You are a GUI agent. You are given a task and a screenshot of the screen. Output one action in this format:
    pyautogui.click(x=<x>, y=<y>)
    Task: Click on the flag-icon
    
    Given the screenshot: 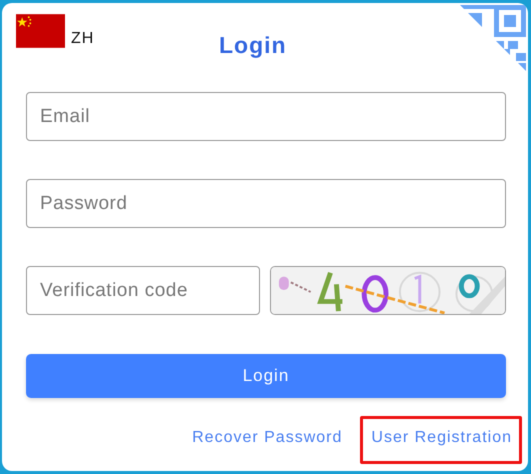 What is the action you would take?
    pyautogui.click(x=40, y=31)
    